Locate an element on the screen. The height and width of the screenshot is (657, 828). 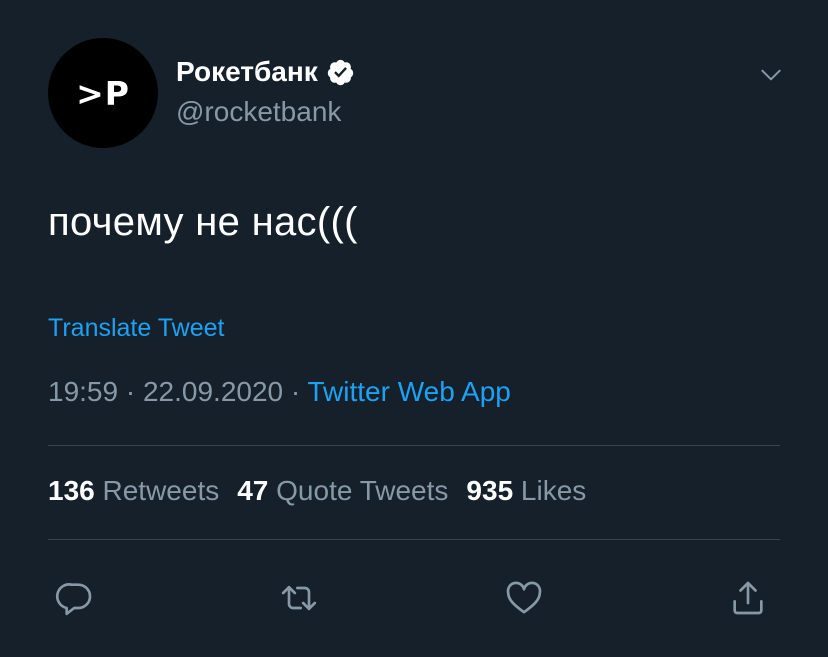
author-handle: @rocketbank is located at coordinates (258, 112).